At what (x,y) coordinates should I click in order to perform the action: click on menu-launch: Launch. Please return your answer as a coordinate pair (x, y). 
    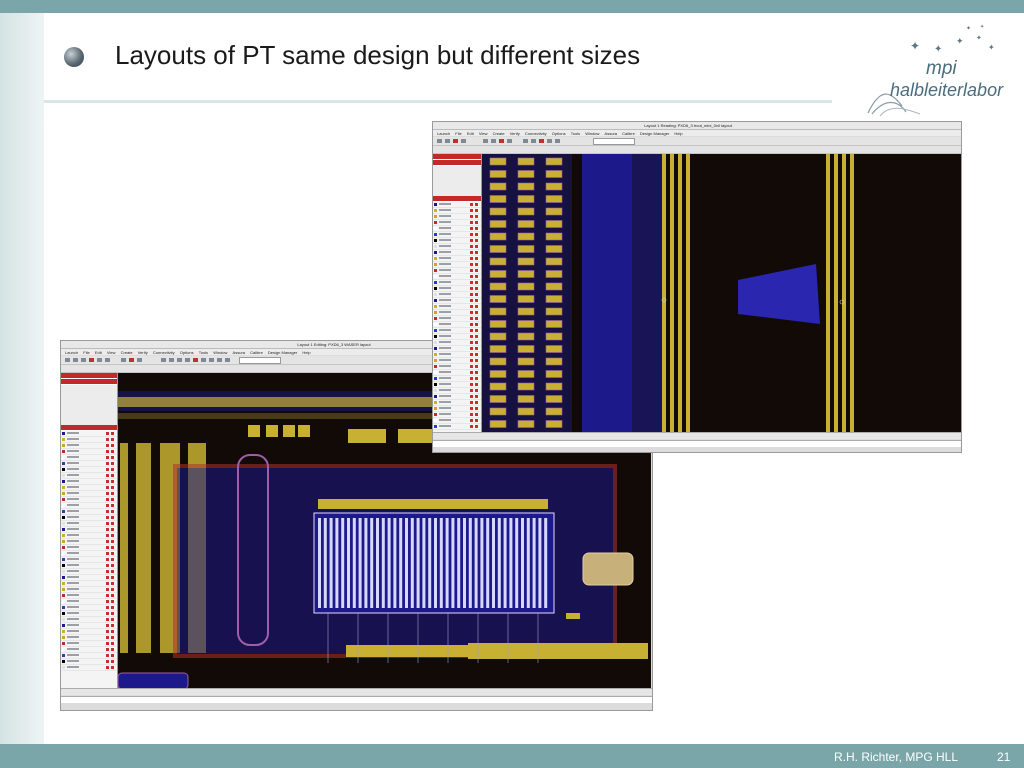
    Looking at the image, I should click on (71, 352).